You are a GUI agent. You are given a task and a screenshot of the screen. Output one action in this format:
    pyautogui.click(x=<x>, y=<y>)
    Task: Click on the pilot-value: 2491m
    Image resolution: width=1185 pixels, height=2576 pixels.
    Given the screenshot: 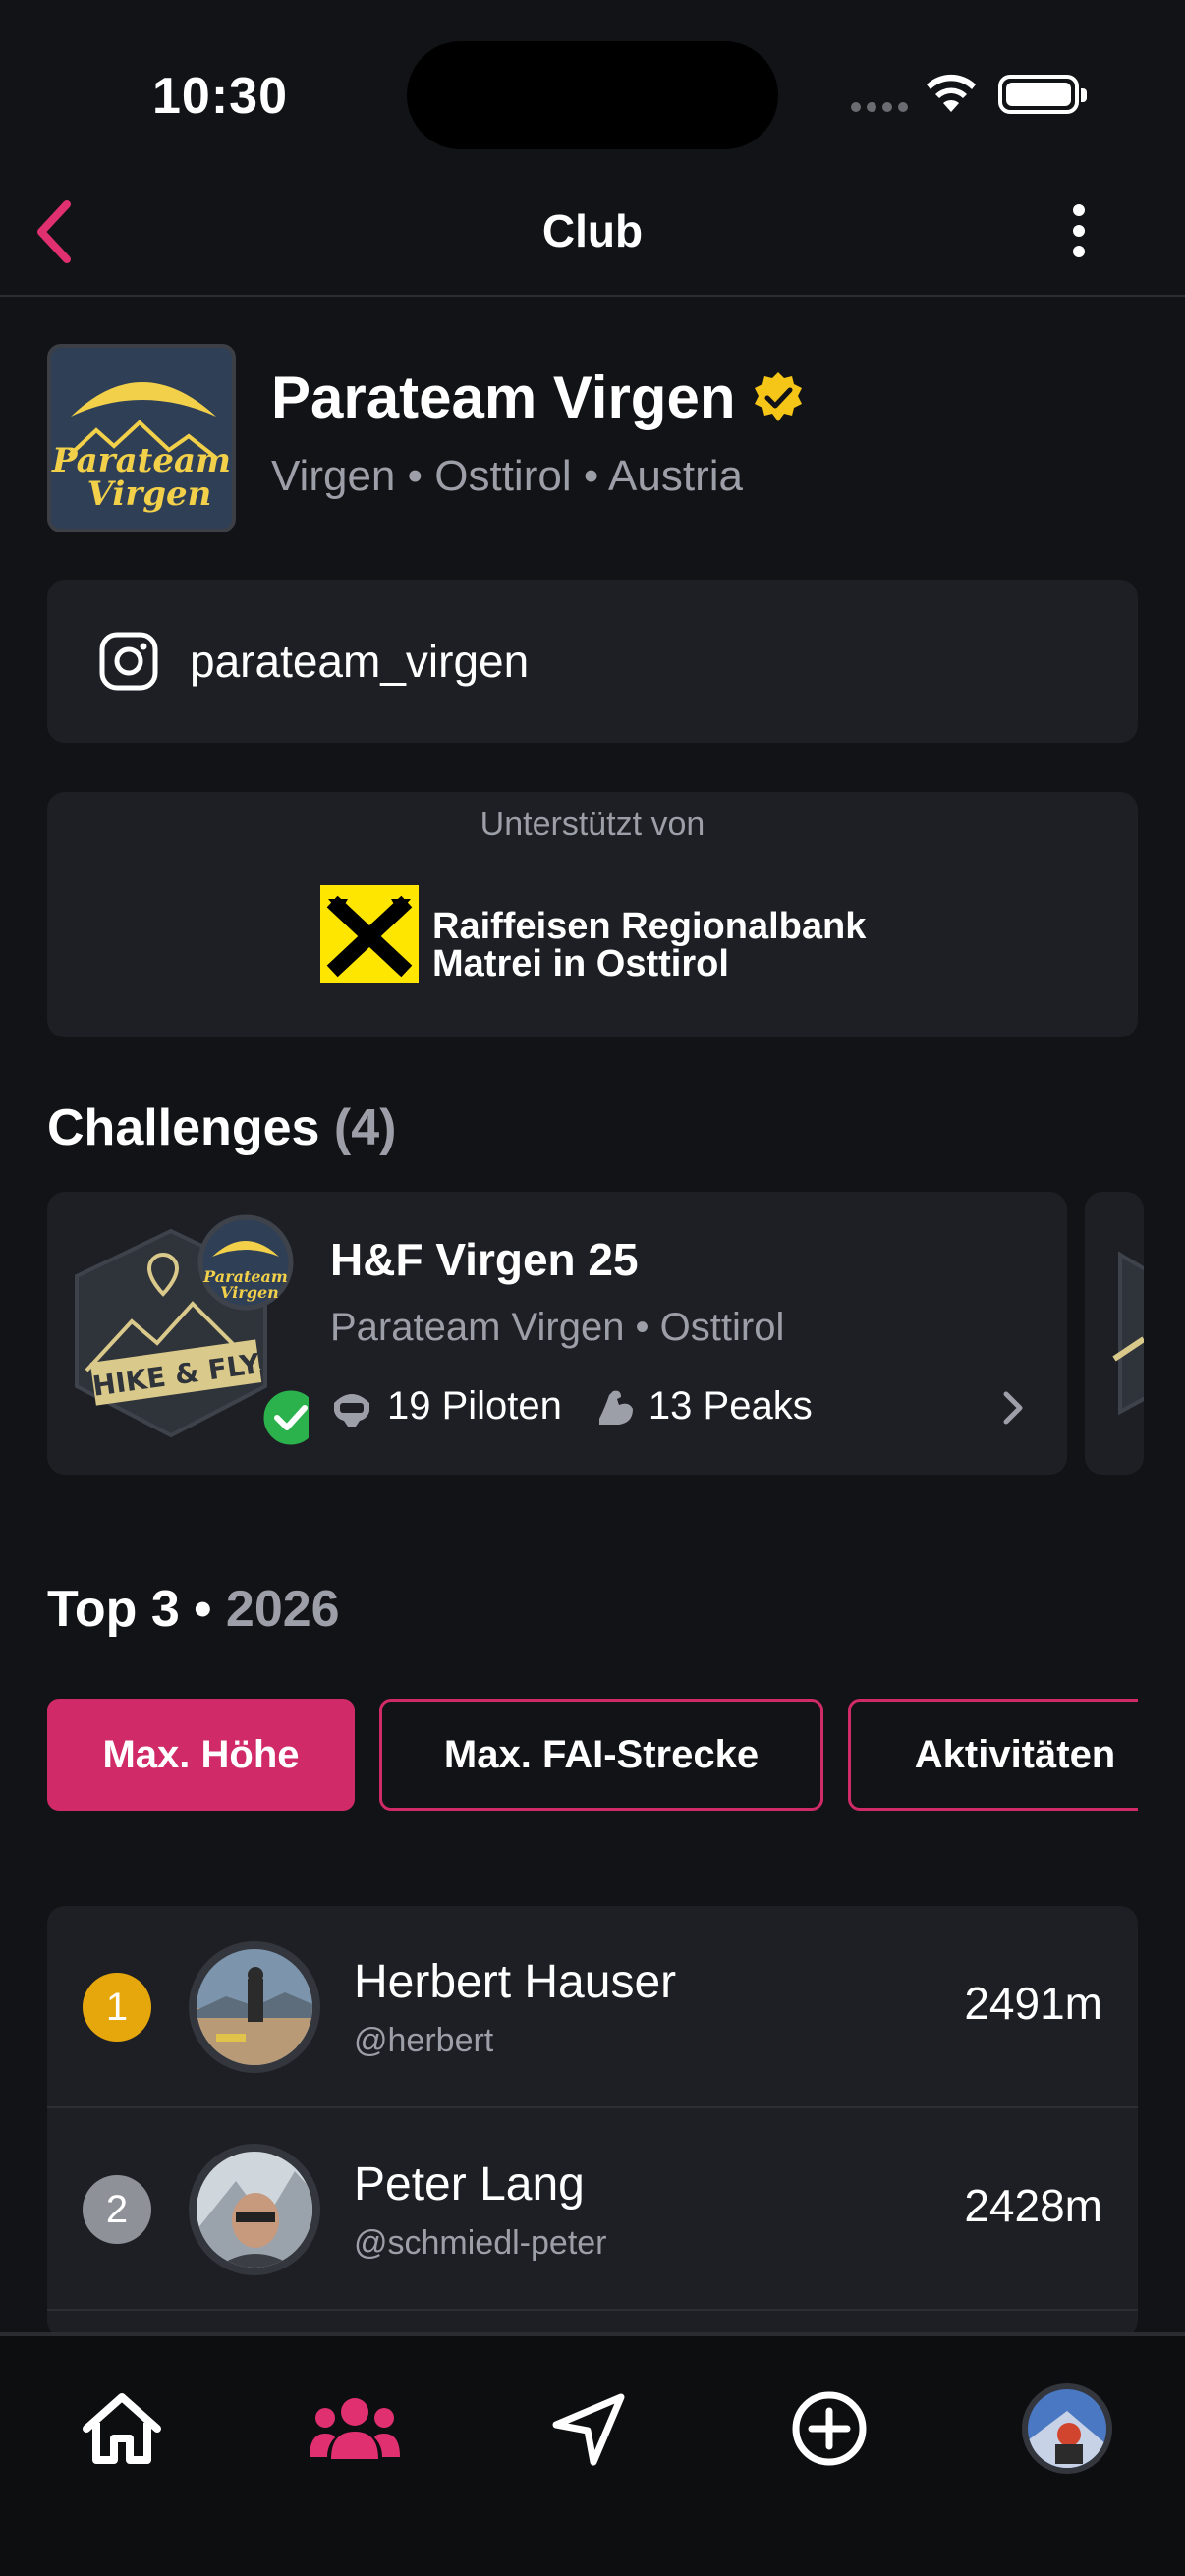 What is the action you would take?
    pyautogui.click(x=1033, y=2003)
    